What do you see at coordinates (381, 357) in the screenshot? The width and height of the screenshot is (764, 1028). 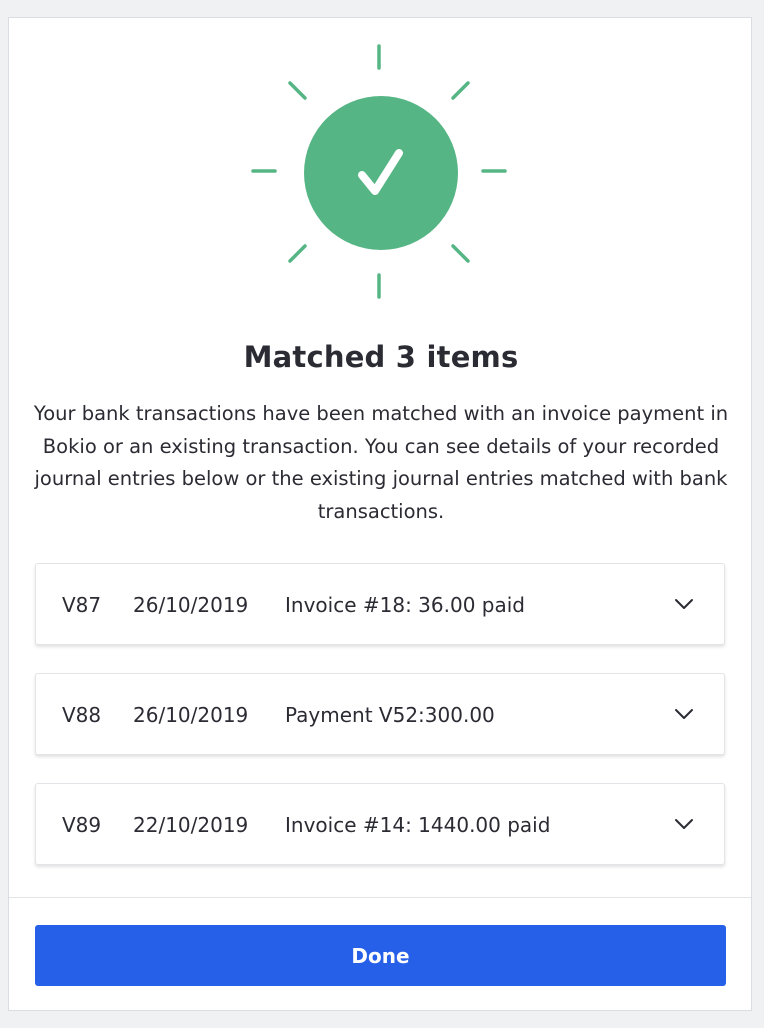 I see `modal-title: Matched 3 items` at bounding box center [381, 357].